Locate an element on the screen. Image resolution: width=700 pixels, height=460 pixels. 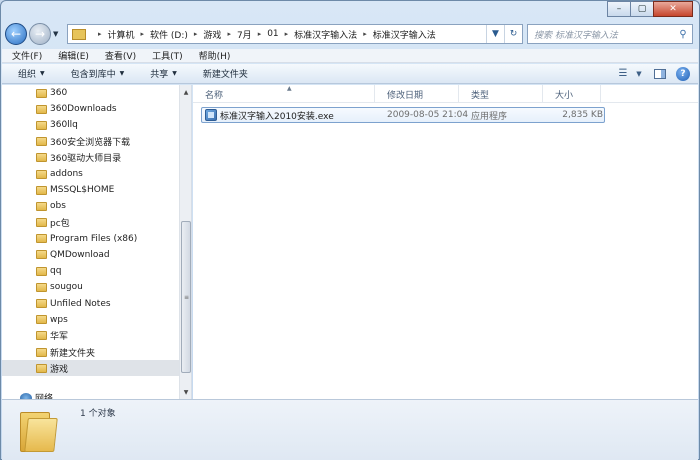
scroll-thumb: ≡ is located at coordinates (186, 297).